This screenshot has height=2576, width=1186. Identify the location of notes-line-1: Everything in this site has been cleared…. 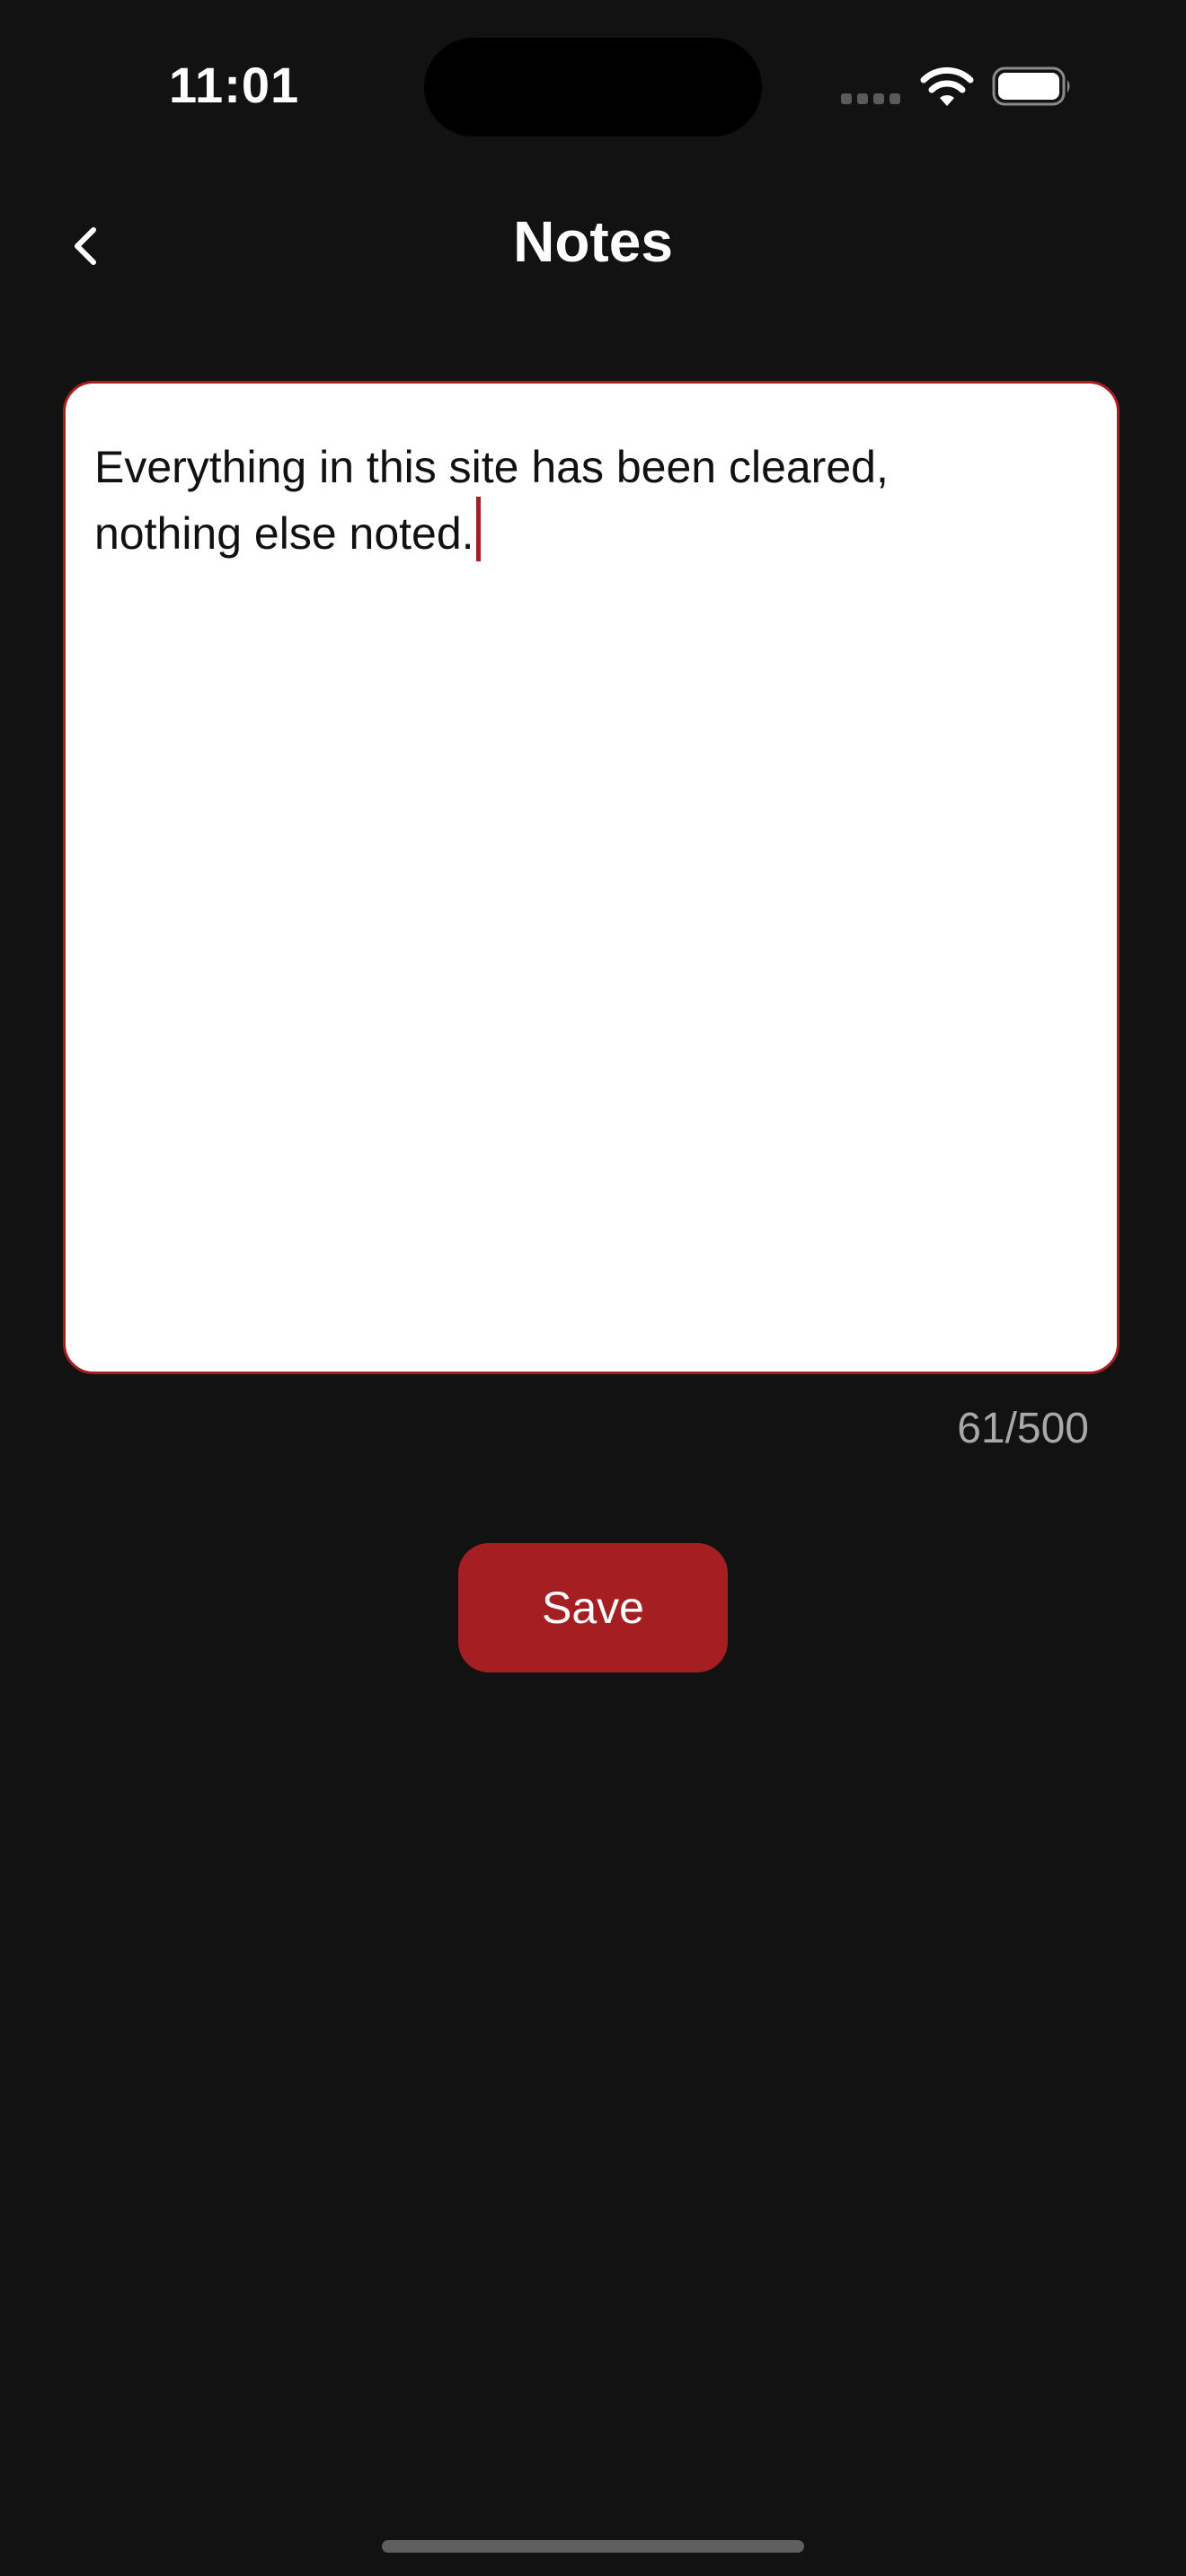
(491, 467).